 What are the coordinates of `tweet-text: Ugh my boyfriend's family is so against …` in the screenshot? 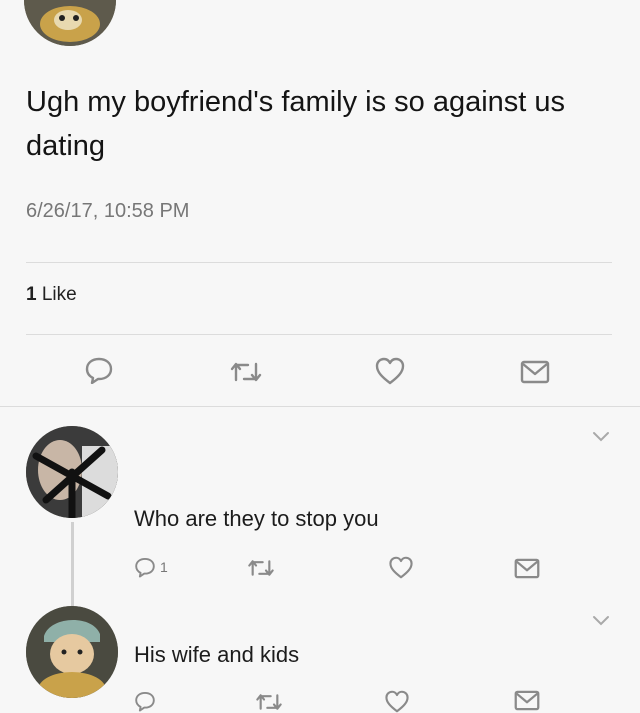 It's located at (296, 124).